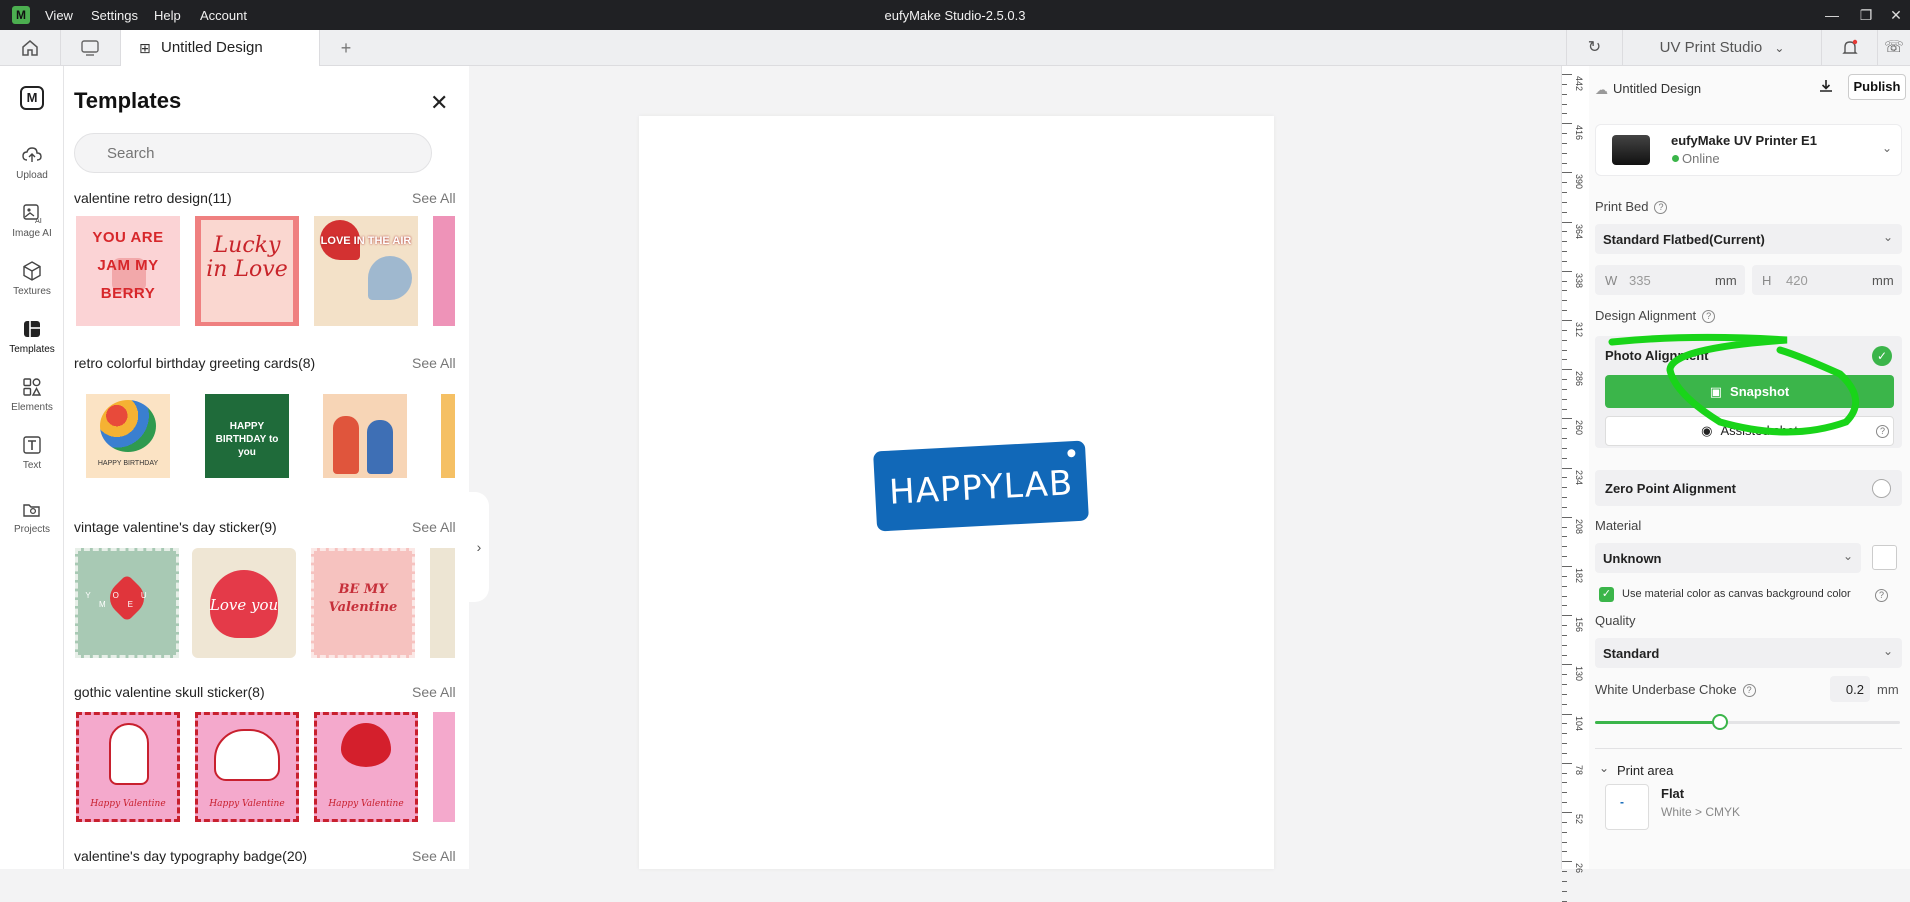 Image resolution: width=1910 pixels, height=902 pixels. What do you see at coordinates (1701, 812) in the screenshot?
I see `print-area-sub: White > CMYK` at bounding box center [1701, 812].